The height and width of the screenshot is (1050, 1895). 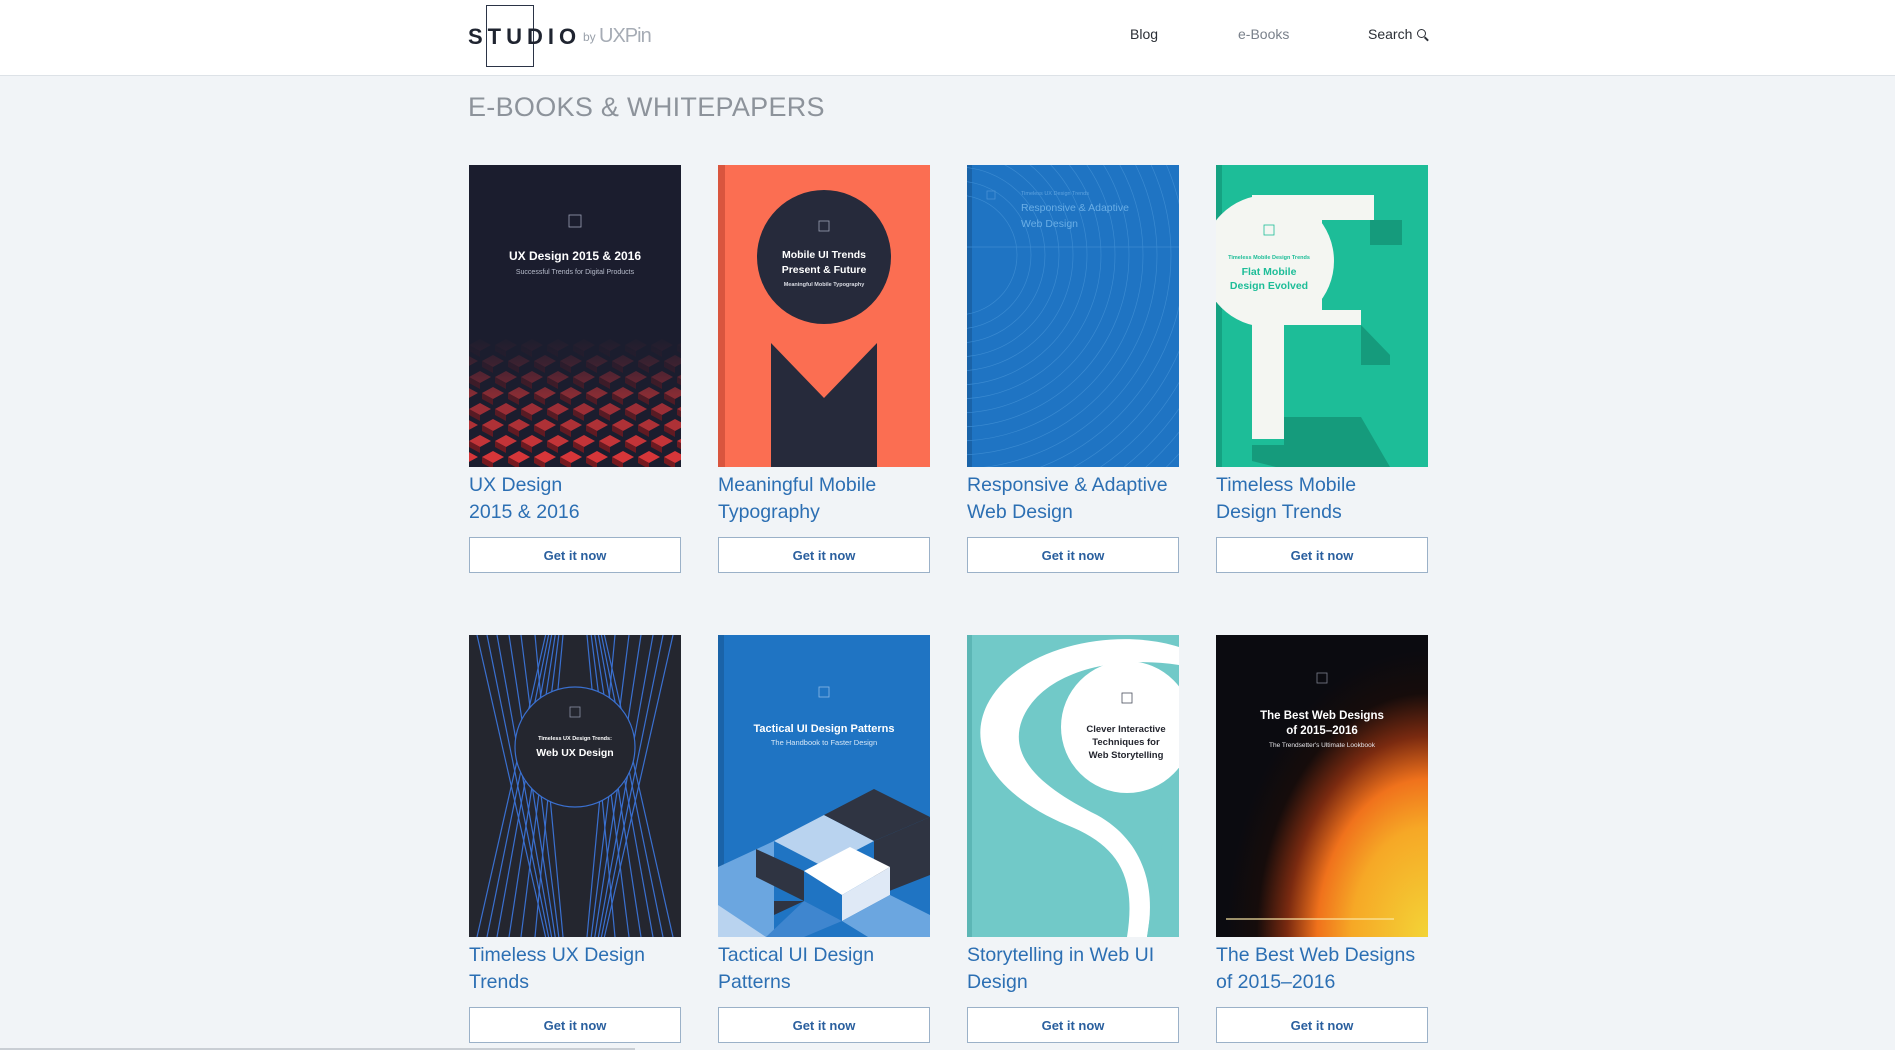 I want to click on cover-title: Web UX Design, so click(x=574, y=753).